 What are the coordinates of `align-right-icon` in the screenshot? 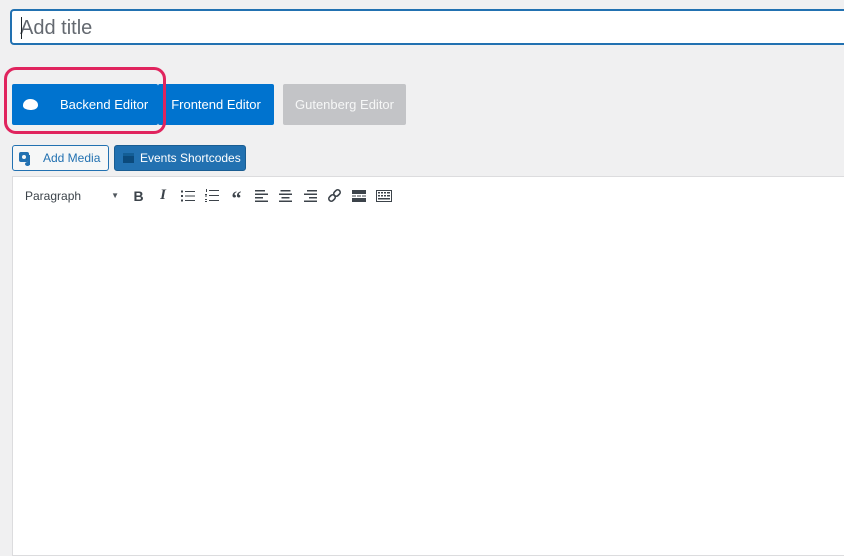 It's located at (310, 195).